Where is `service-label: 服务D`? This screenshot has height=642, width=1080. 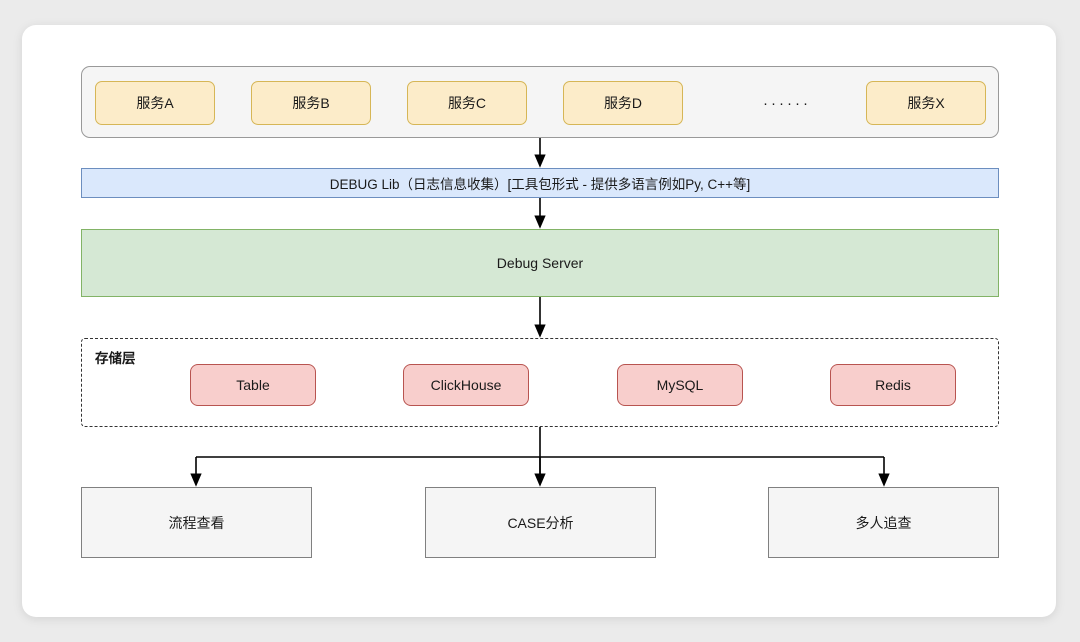
service-label: 服务D is located at coordinates (623, 103).